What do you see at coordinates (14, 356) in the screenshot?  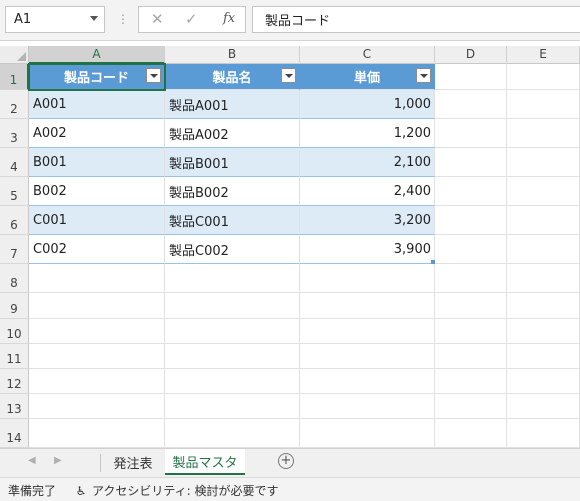 I see `row-header-11: 11` at bounding box center [14, 356].